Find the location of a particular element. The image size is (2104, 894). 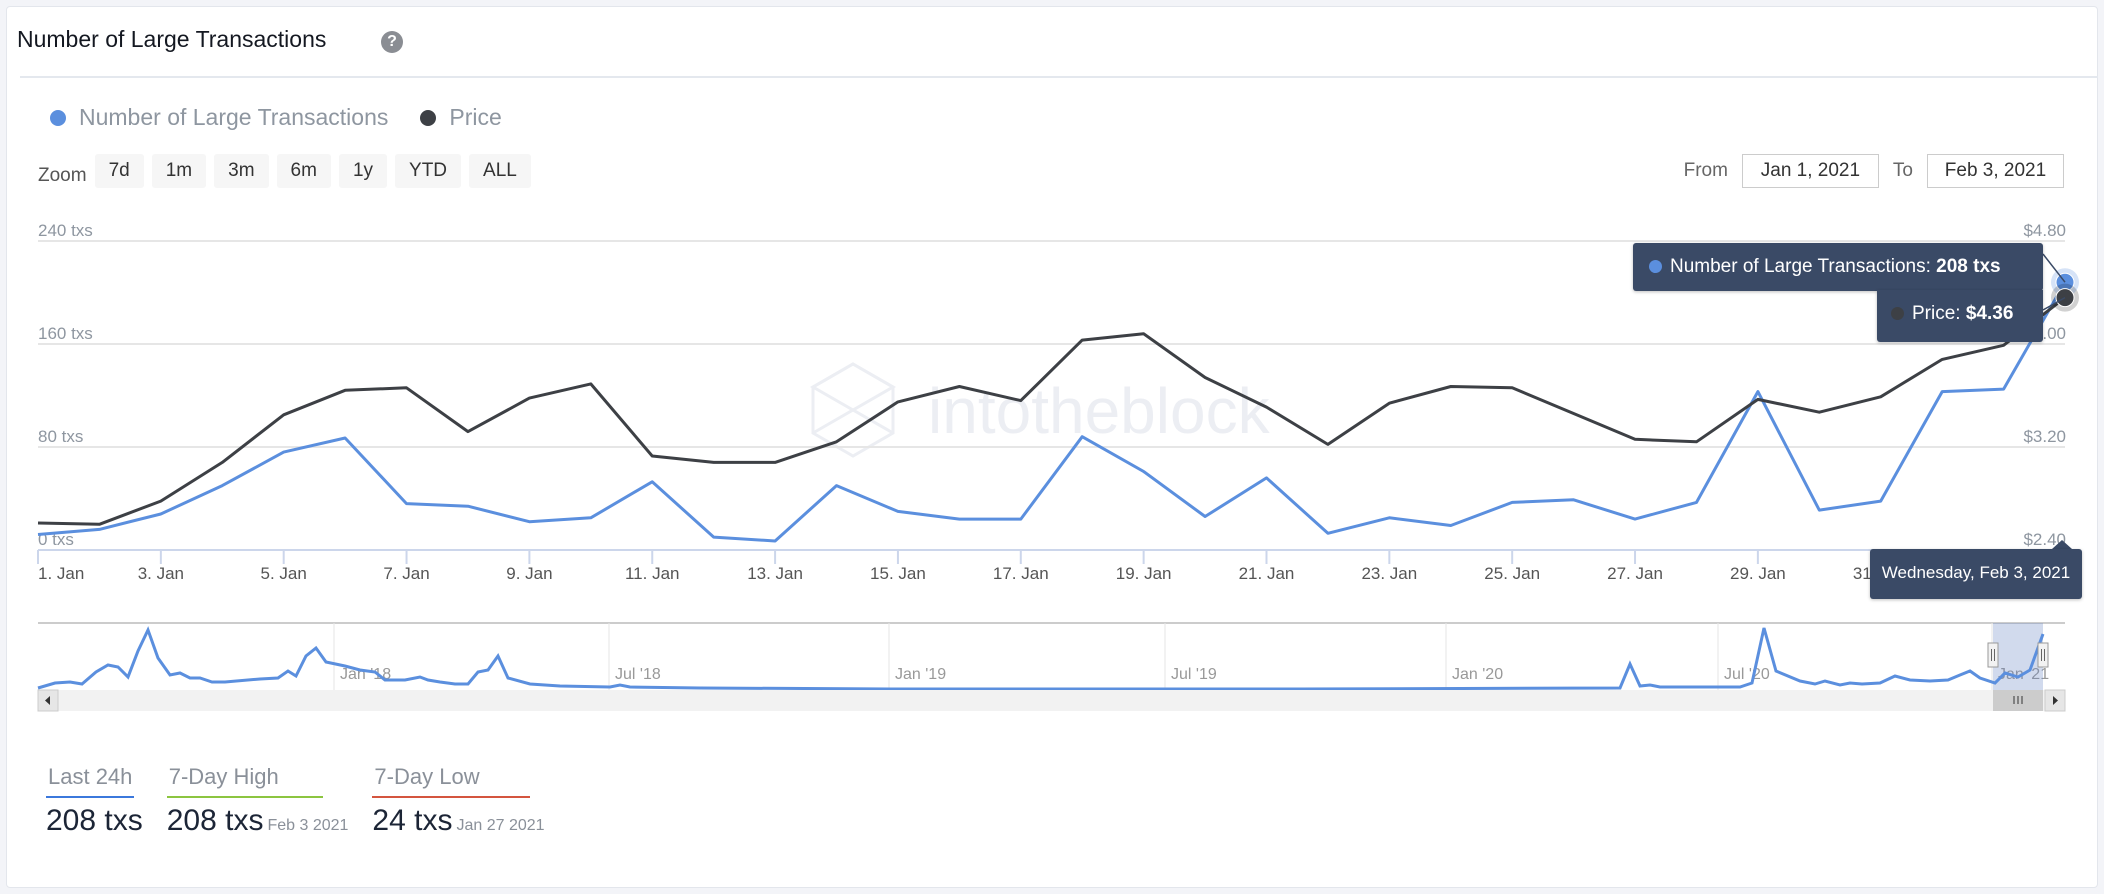

tooltip-date: Wednesday, Feb 3, 2021 is located at coordinates (1976, 574).